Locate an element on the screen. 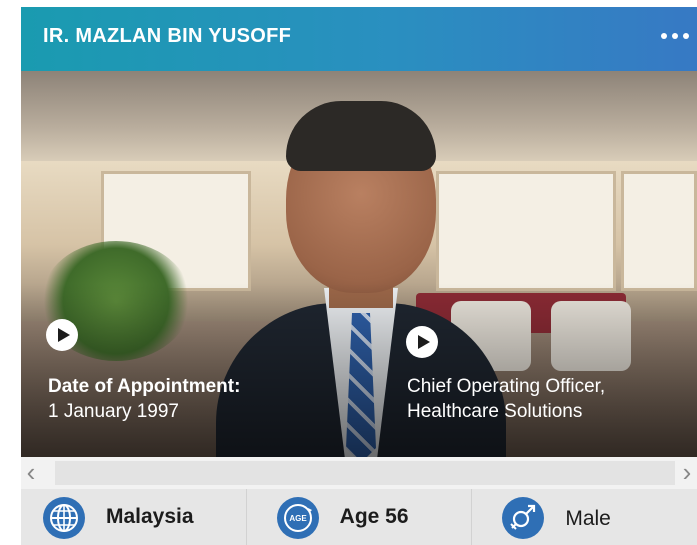 The height and width of the screenshot is (545, 697). age-badge-text: AGE is located at coordinates (298, 518).